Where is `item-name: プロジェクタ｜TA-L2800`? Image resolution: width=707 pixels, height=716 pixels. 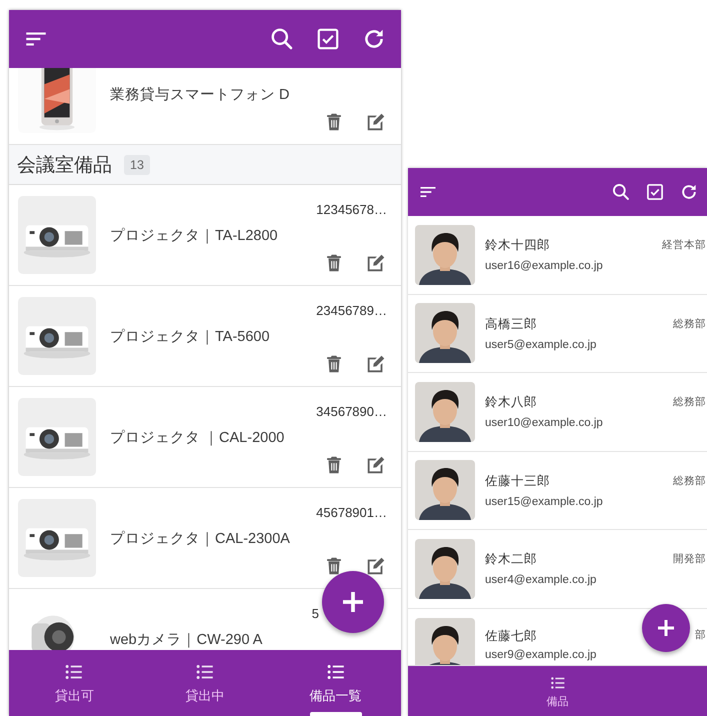
item-name: プロジェクタ｜TA-L2800 is located at coordinates (194, 235).